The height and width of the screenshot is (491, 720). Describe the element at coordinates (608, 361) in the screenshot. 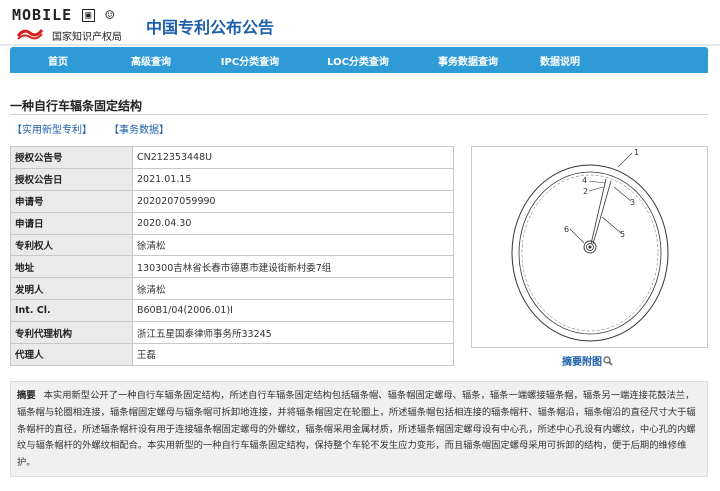

I see `magnifier-icon` at that location.